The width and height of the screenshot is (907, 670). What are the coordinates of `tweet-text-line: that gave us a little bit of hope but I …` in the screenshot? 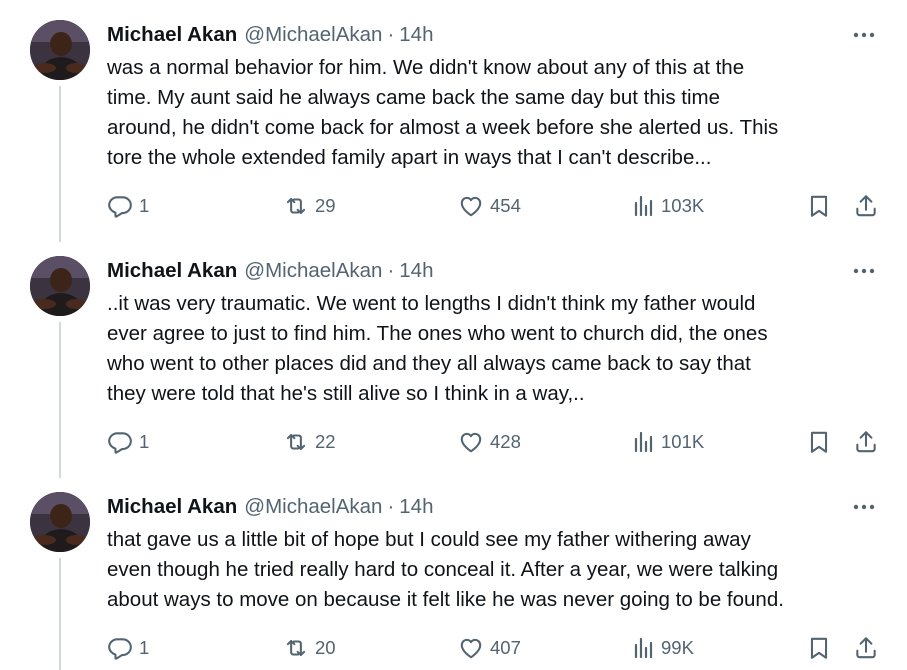 It's located at (429, 539).